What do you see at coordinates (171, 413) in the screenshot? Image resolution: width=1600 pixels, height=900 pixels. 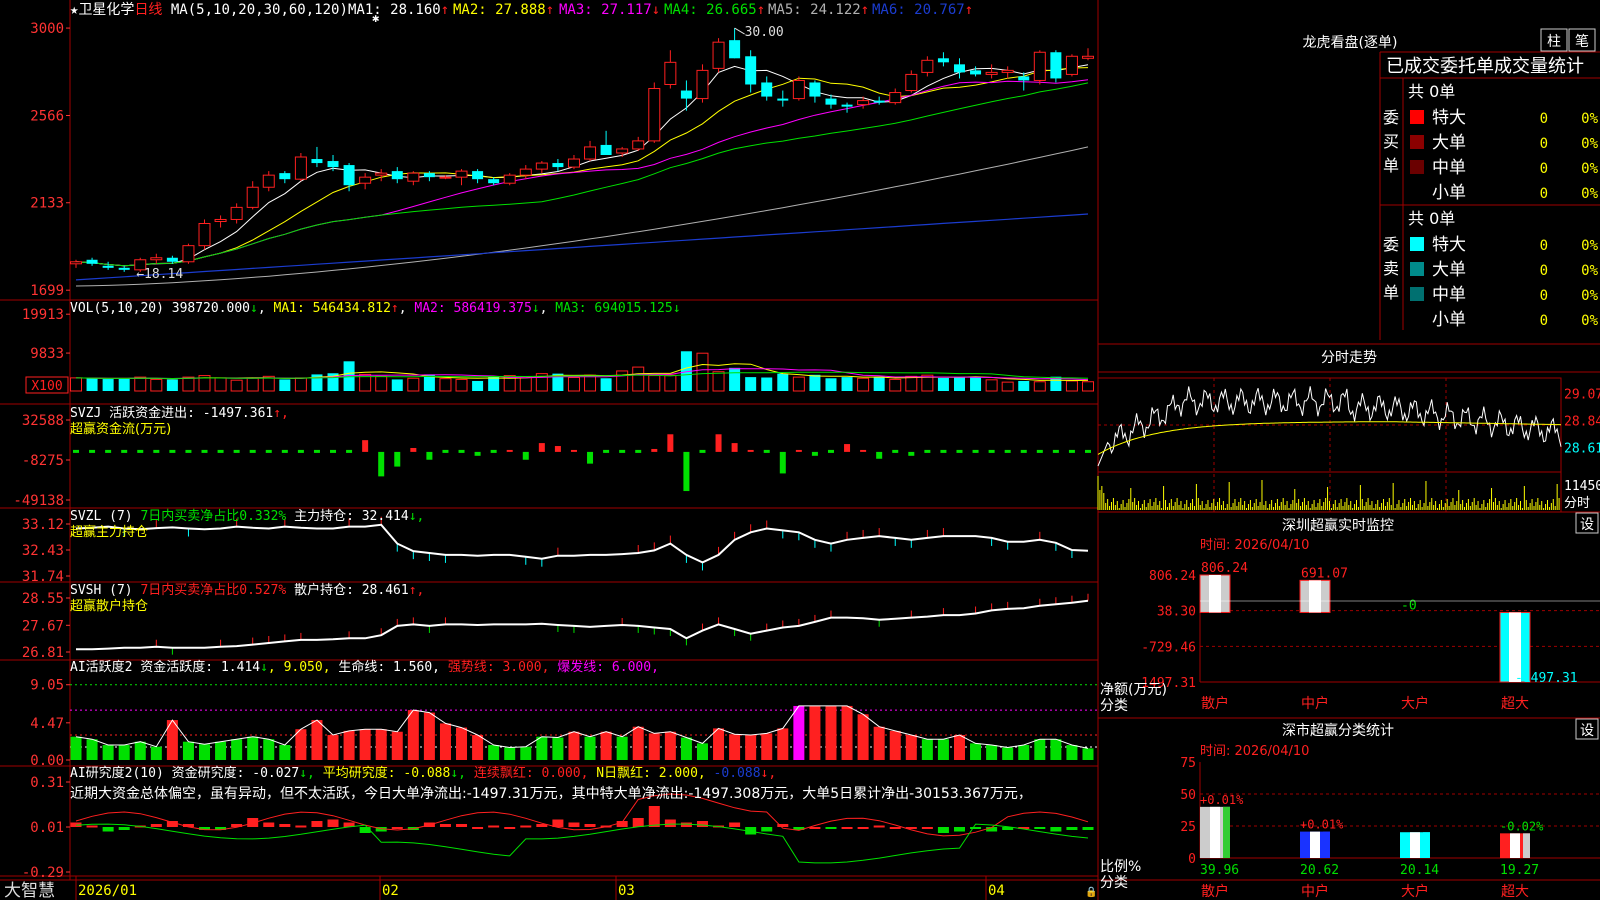 I see `svzj-header-seg: SVZJ 活跃资金进出: -1497.361` at bounding box center [171, 413].